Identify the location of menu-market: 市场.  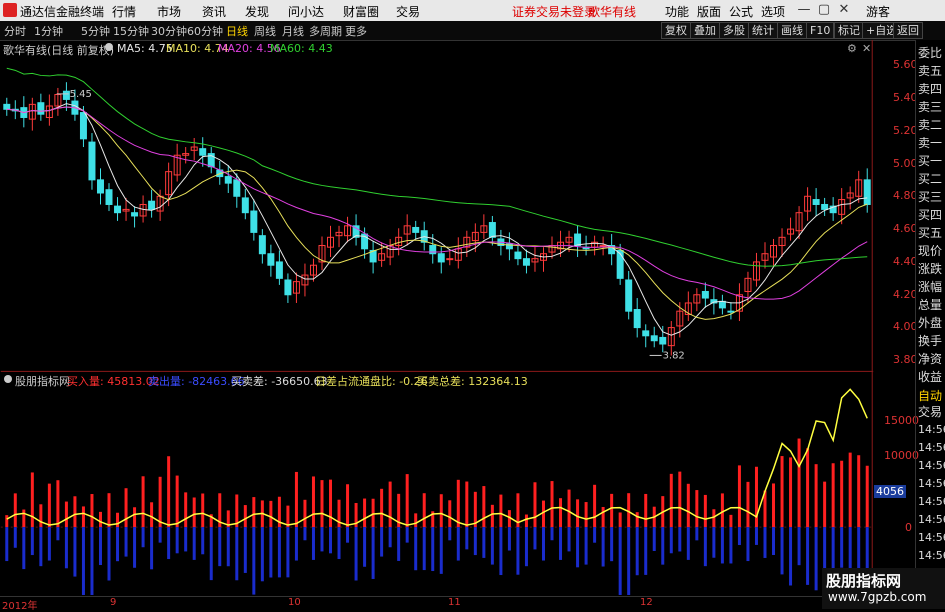
(169, 11).